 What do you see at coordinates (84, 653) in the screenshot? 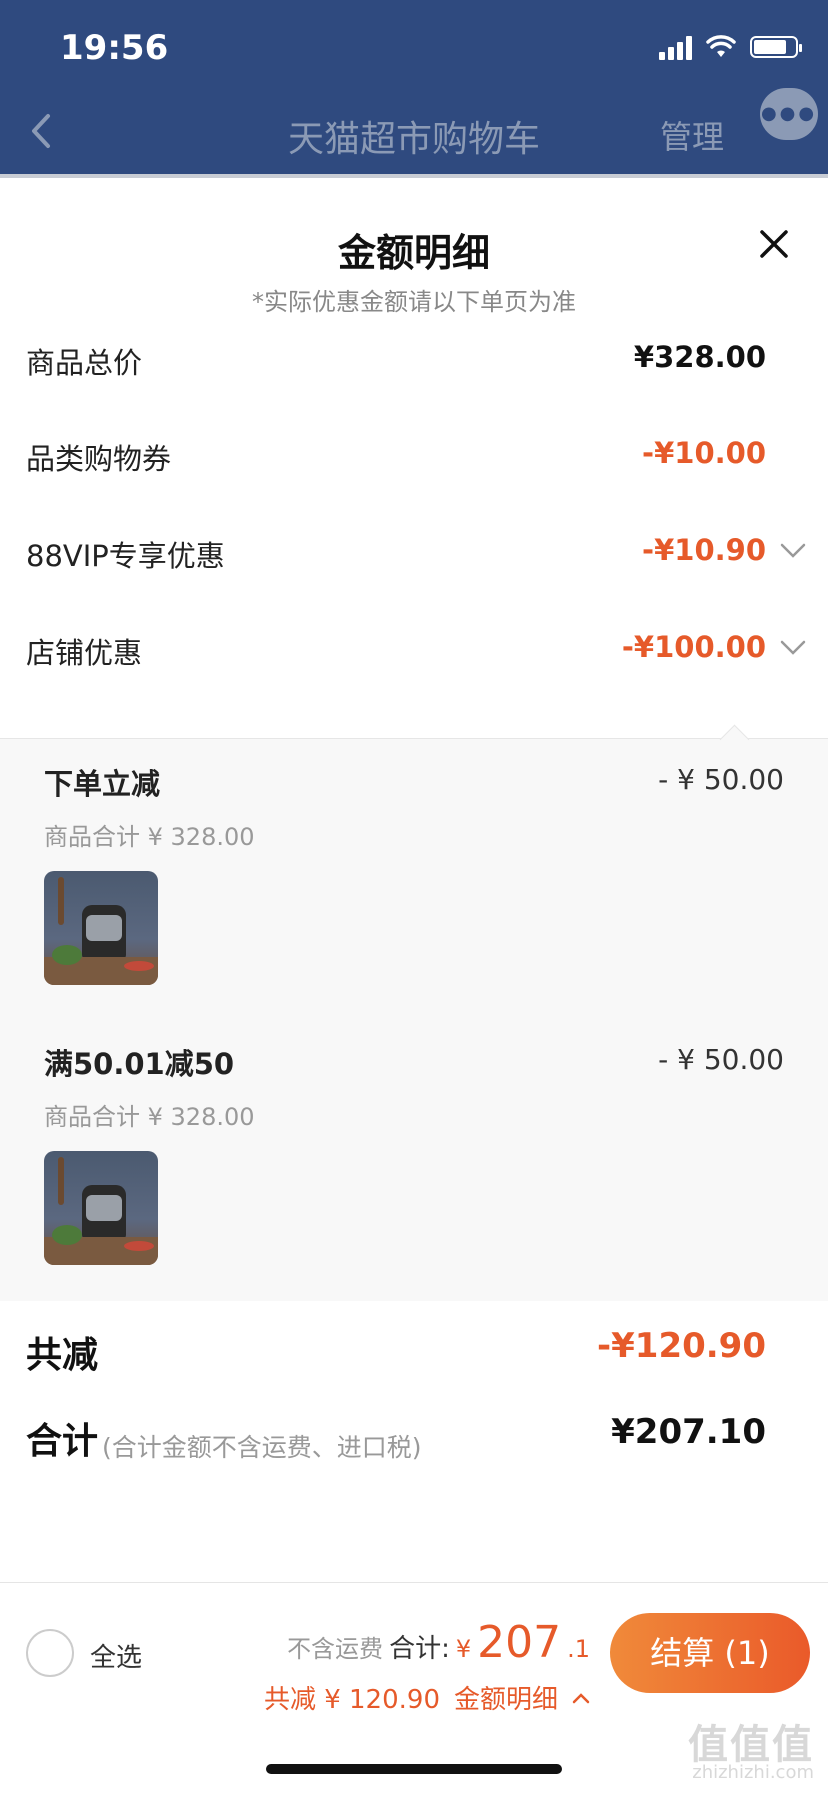
I see `row-label: 店铺优惠` at bounding box center [84, 653].